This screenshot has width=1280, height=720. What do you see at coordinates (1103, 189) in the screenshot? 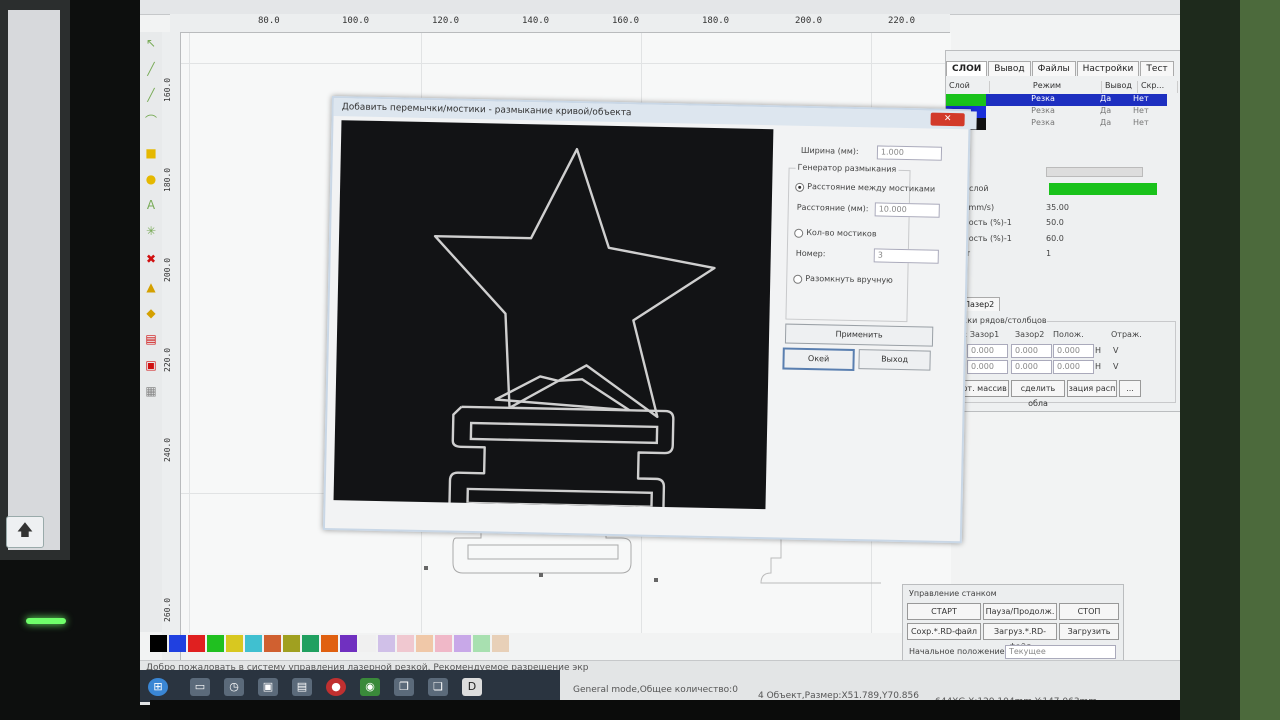
I see `current-layer-color` at bounding box center [1103, 189].